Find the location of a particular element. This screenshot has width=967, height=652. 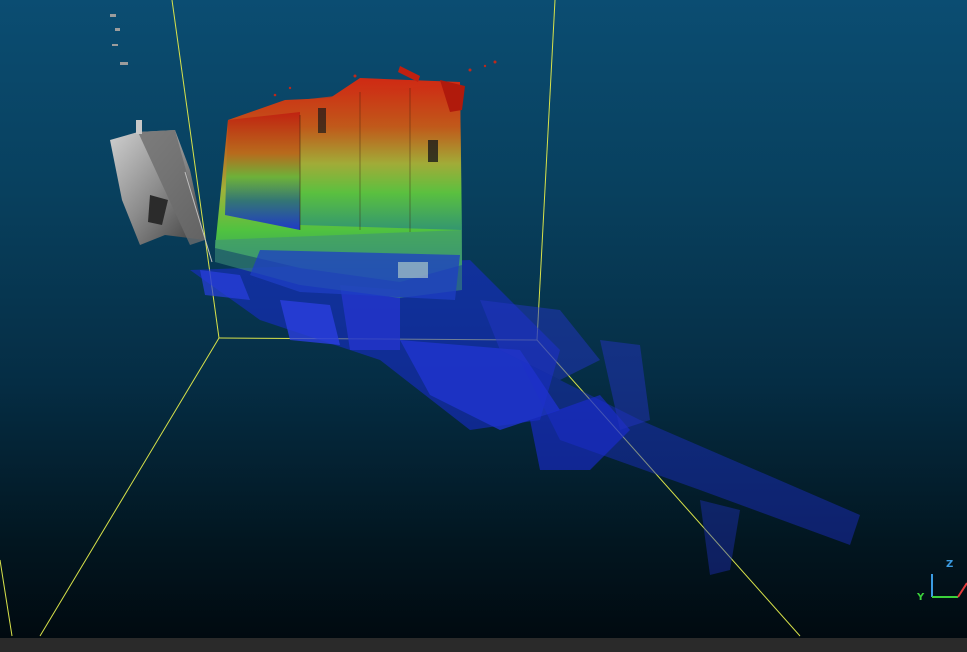

status-bar is located at coordinates (483, 645).